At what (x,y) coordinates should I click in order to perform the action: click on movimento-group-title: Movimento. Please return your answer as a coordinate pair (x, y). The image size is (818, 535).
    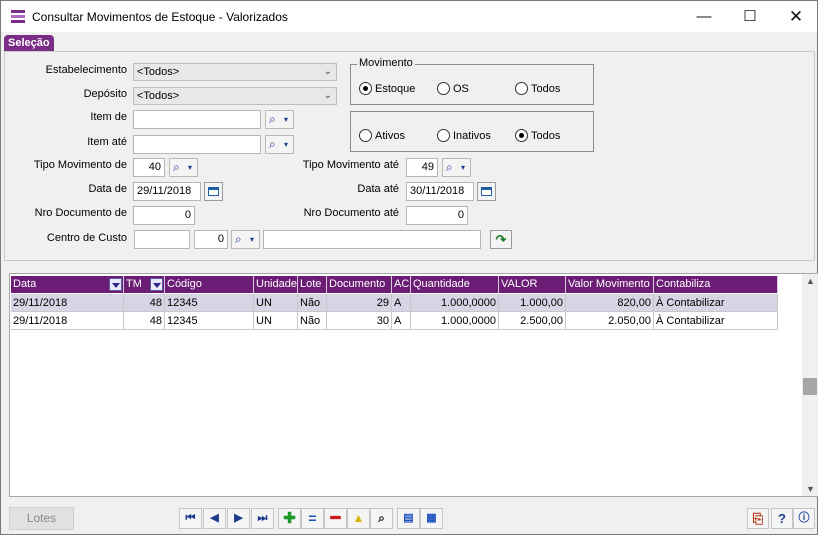
    Looking at the image, I should click on (386, 63).